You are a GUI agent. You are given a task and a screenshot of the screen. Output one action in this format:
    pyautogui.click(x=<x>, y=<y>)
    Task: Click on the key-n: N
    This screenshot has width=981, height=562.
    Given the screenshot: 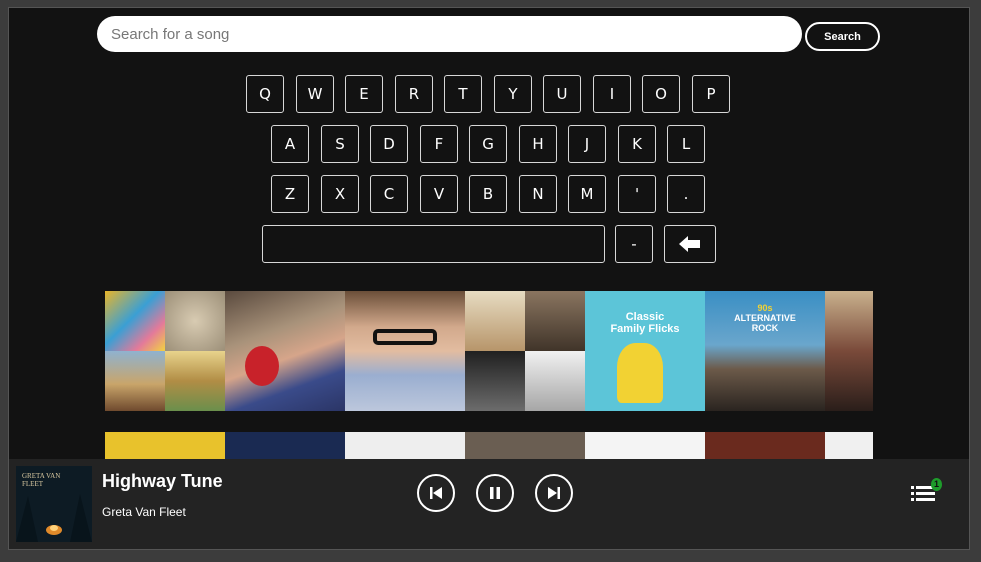 What is the action you would take?
    pyautogui.click(x=538, y=194)
    